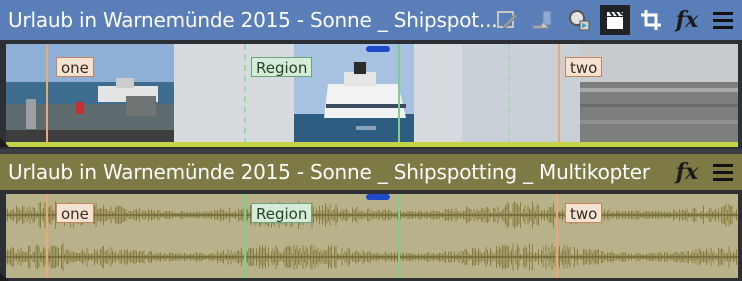 Image resolution: width=742 pixels, height=281 pixels. What do you see at coordinates (509, 94) in the screenshot?
I see `region-guide-line` at bounding box center [509, 94].